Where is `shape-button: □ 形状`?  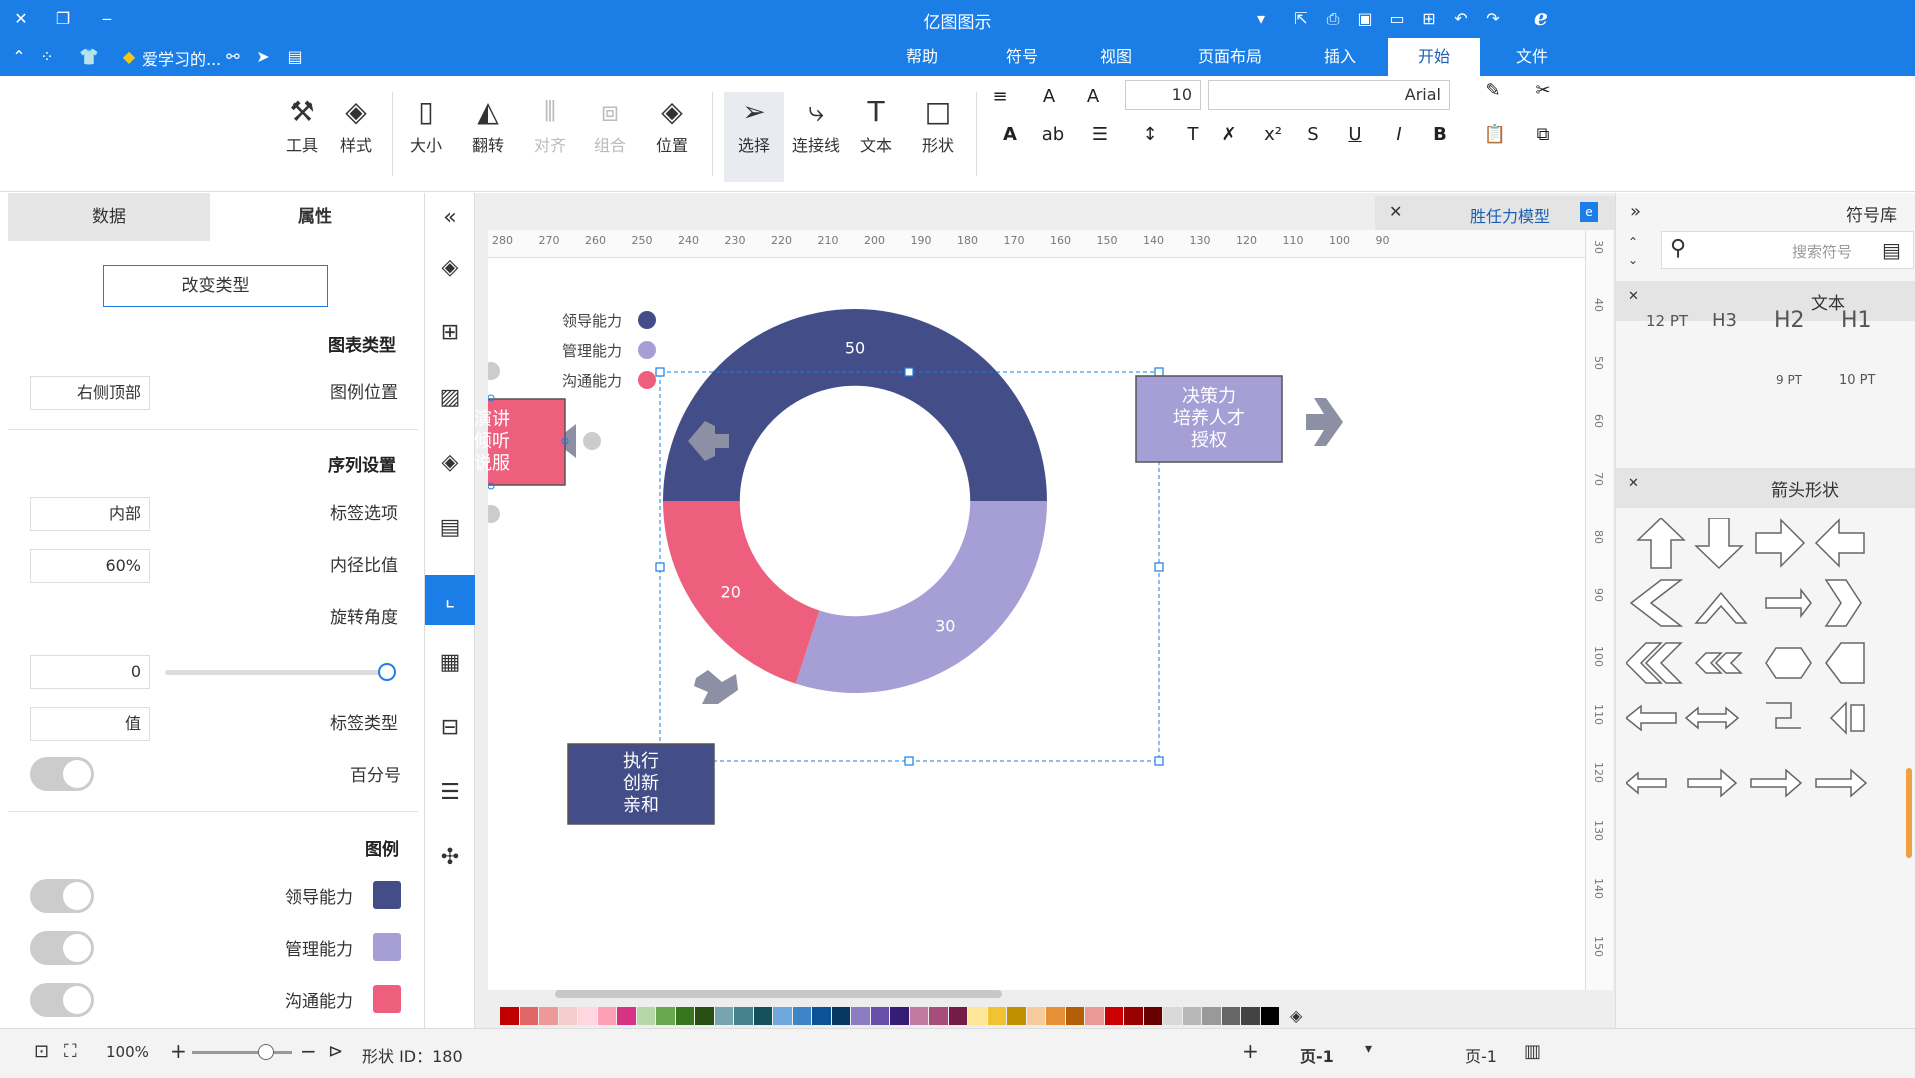
shape-button: □ 形状 is located at coordinates (938, 137).